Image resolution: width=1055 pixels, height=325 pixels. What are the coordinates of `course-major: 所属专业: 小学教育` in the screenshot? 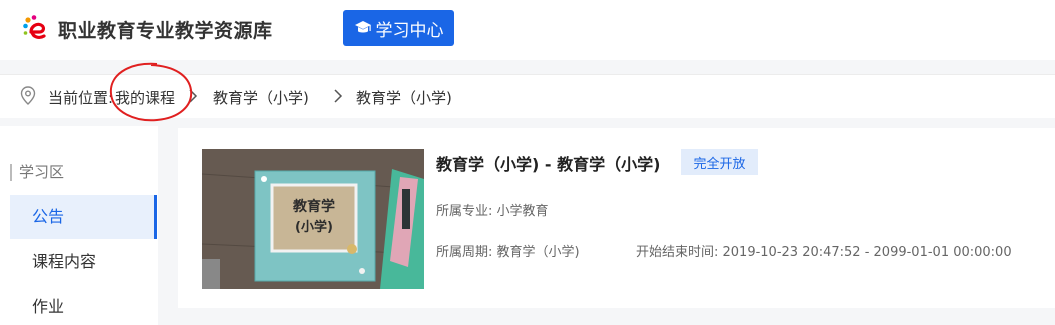 It's located at (492, 211).